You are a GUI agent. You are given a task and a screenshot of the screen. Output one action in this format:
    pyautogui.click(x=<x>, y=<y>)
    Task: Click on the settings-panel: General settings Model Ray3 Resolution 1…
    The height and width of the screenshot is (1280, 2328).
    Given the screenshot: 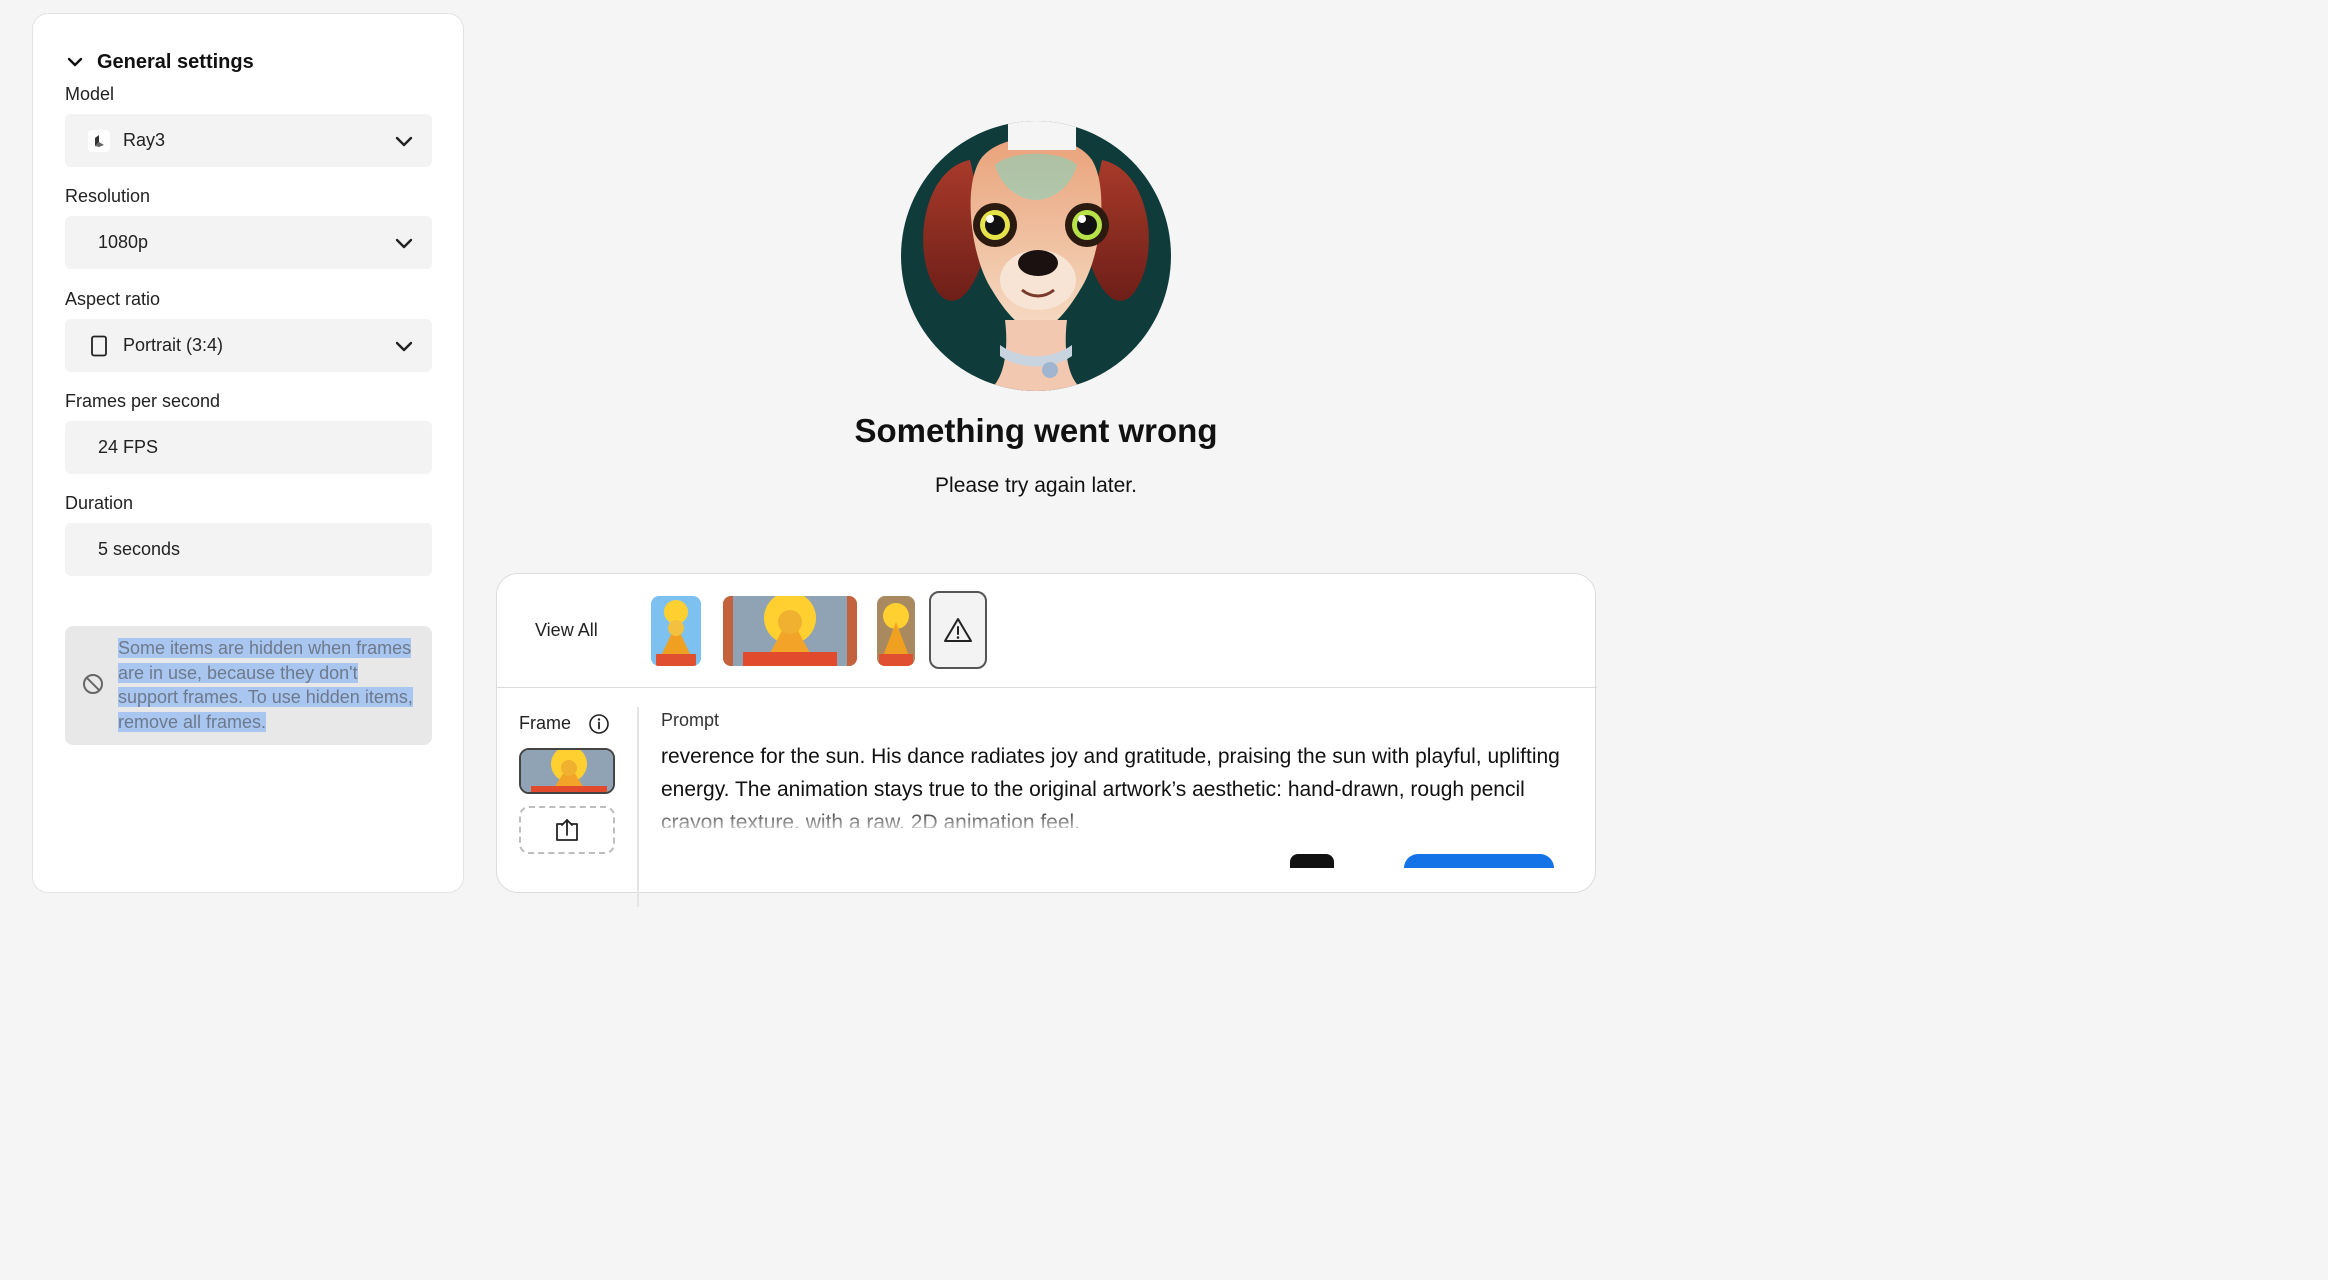 What is the action you would take?
    pyautogui.click(x=248, y=453)
    